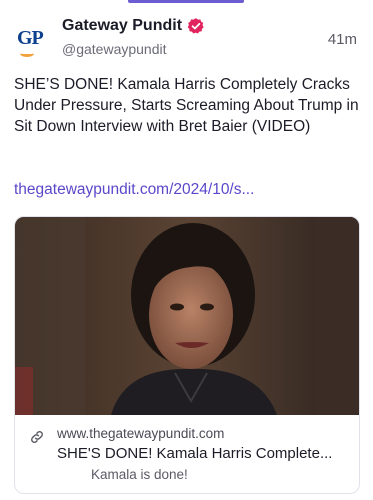 Image resolution: width=373 pixels, height=500 pixels. Describe the element at coordinates (139, 474) in the screenshot. I see `link-preview-description: Kamala is done!` at that location.